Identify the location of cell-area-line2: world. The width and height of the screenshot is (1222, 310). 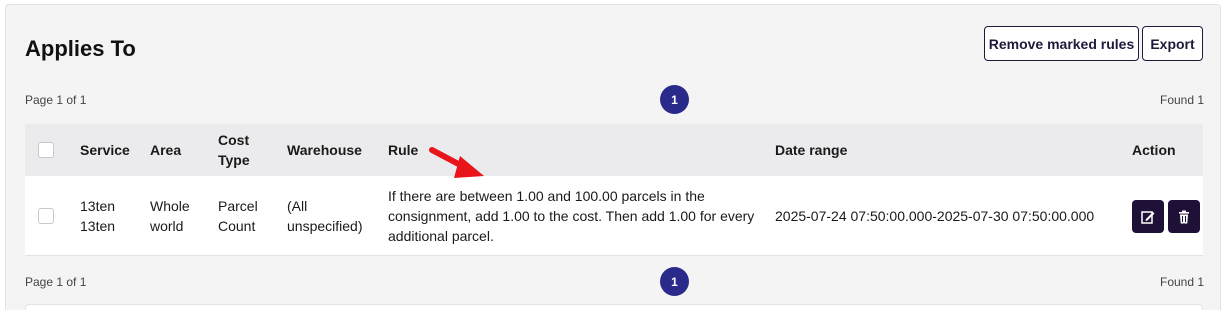
(167, 226).